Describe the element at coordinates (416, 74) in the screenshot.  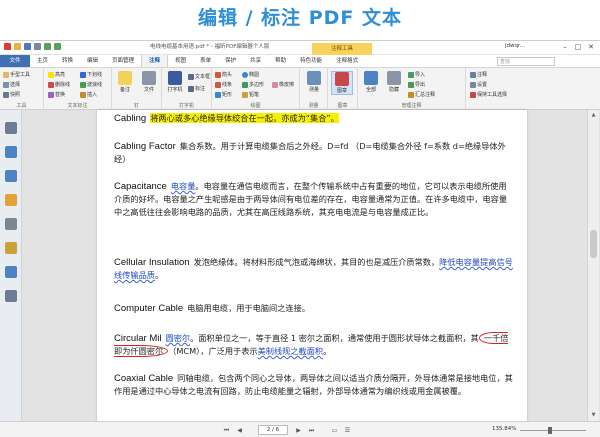
I see `import-comments-button: 导入` at that location.